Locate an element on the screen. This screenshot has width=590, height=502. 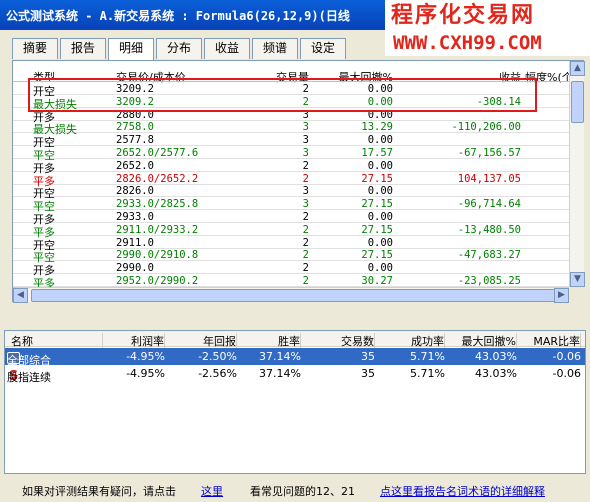
col-maxdd-header: 最大回撤% is located at coordinates (483, 341).